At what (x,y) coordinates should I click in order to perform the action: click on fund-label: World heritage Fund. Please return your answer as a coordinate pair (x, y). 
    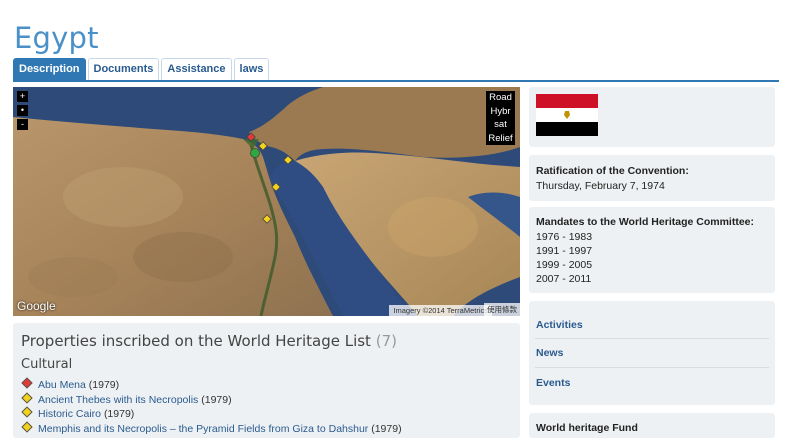
    Looking at the image, I should click on (587, 428).